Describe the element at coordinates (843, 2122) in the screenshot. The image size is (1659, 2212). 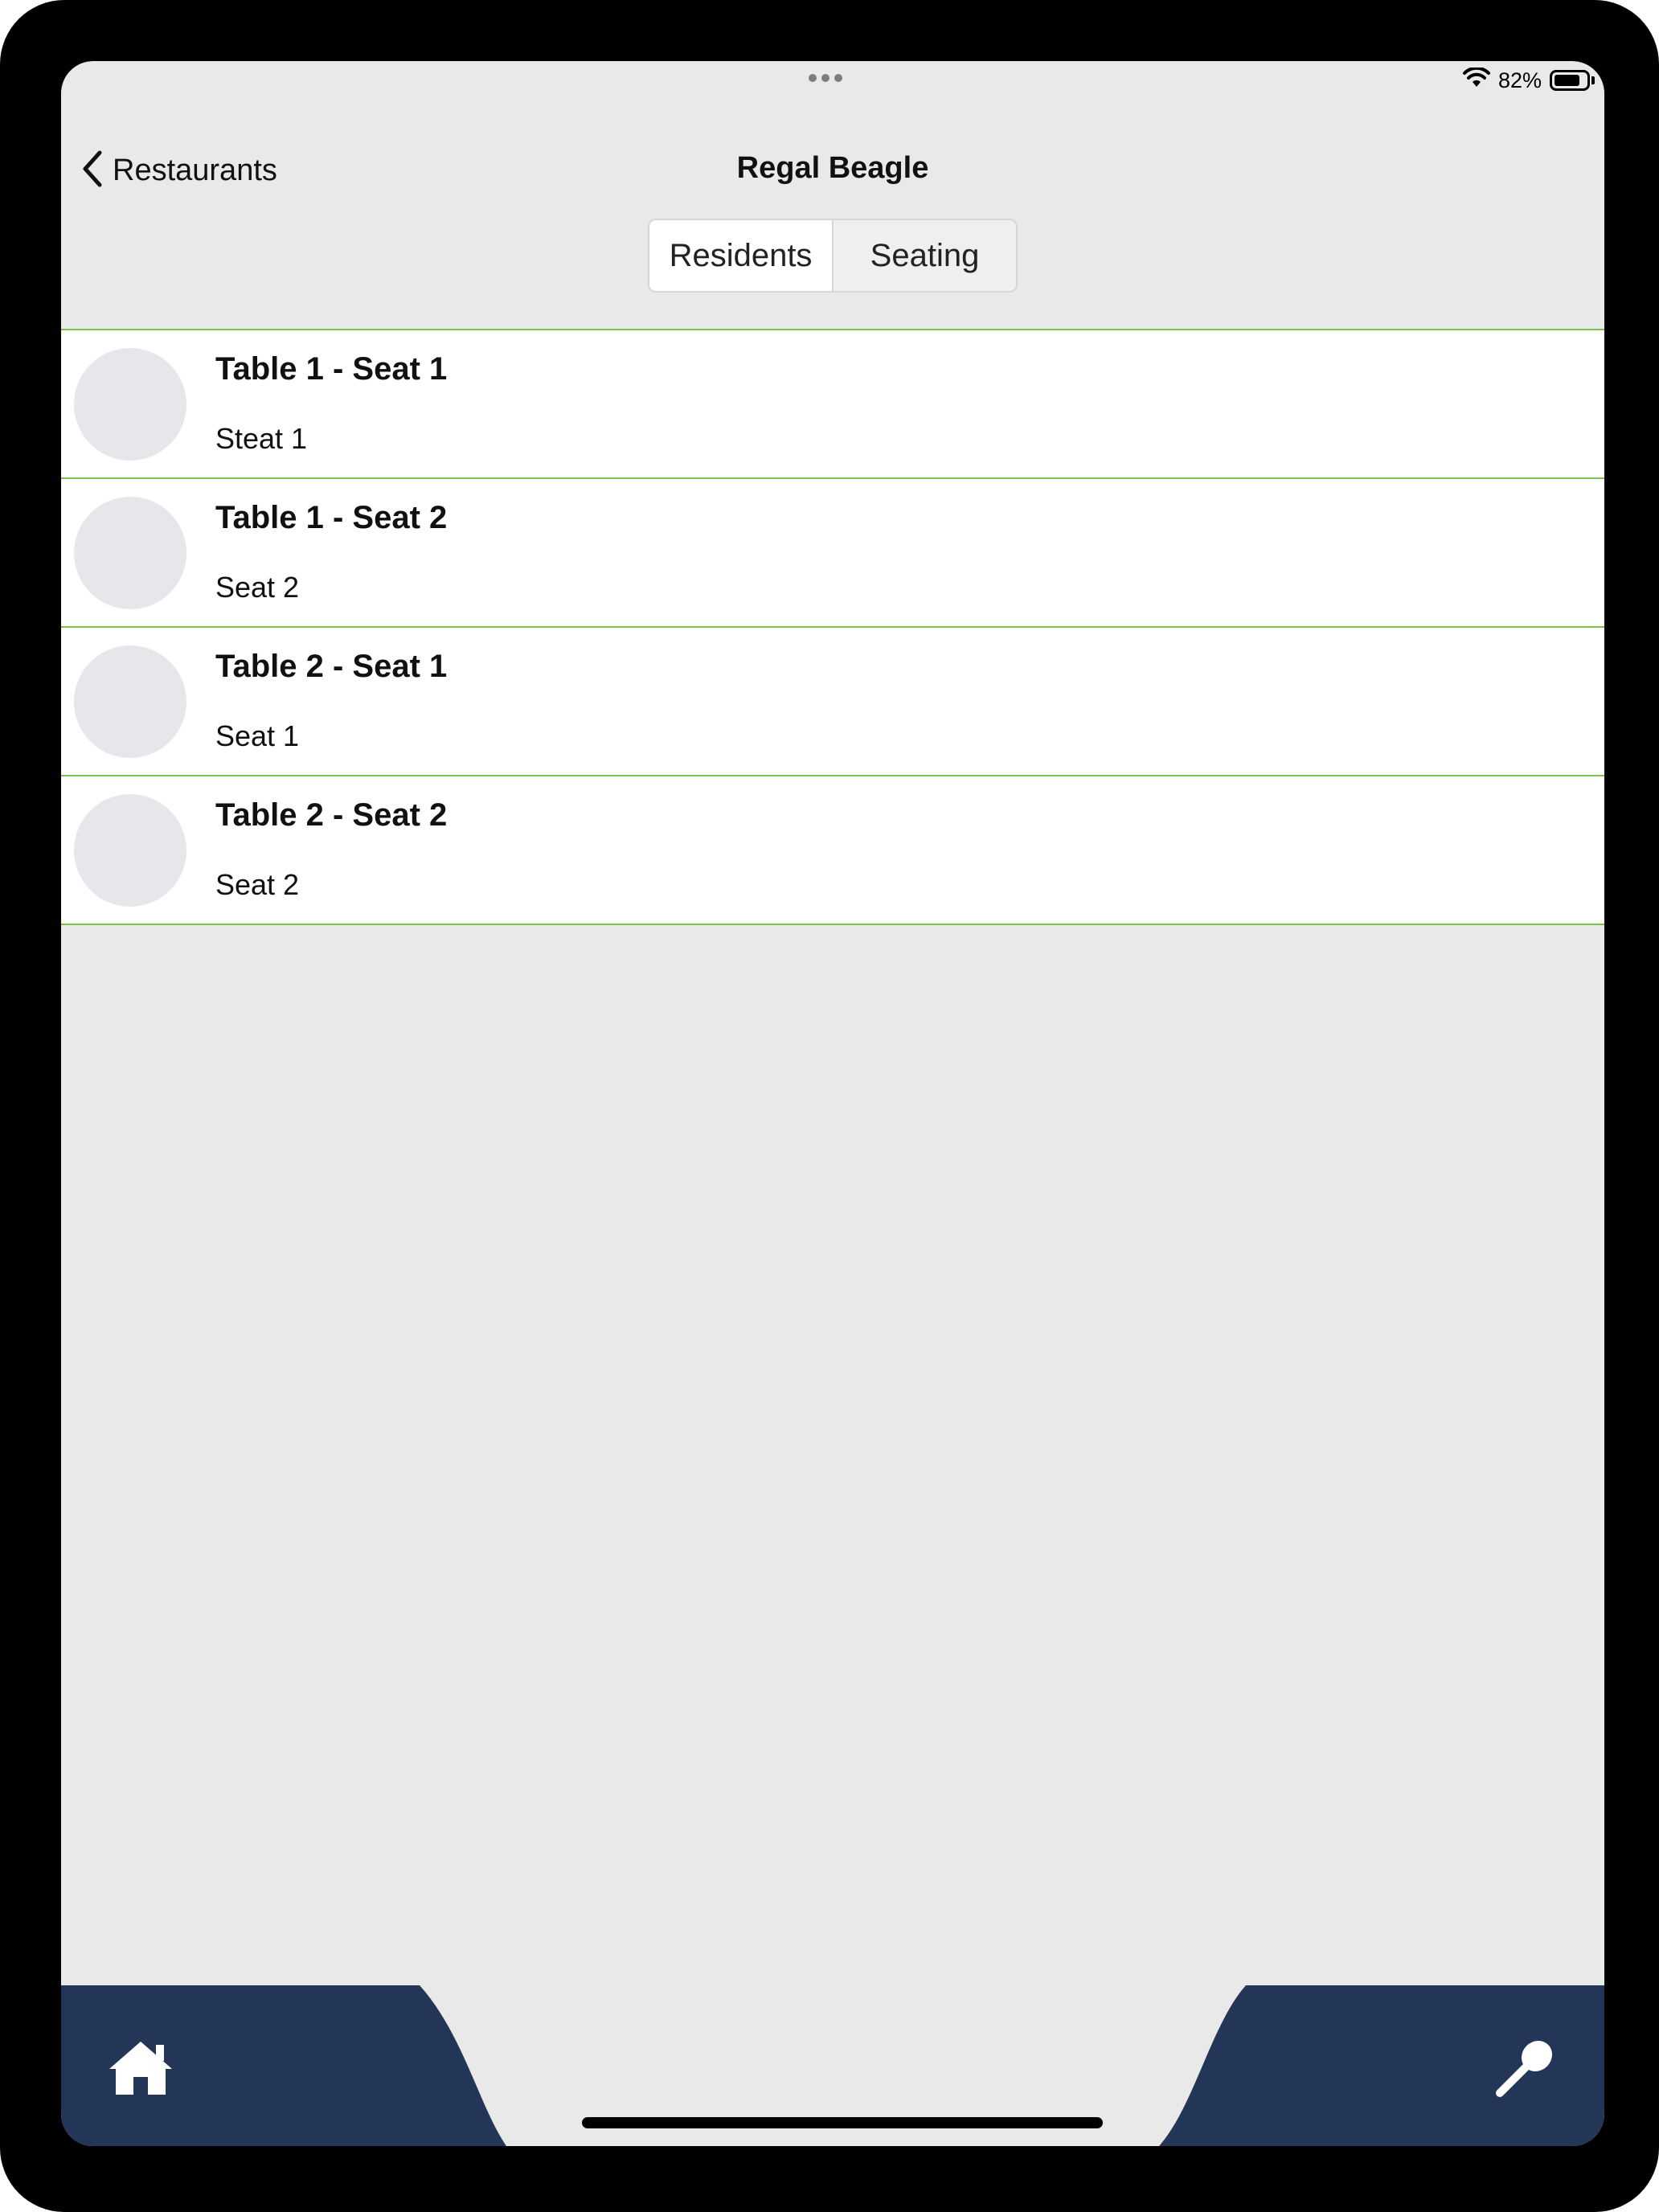
I see `home-indicator` at that location.